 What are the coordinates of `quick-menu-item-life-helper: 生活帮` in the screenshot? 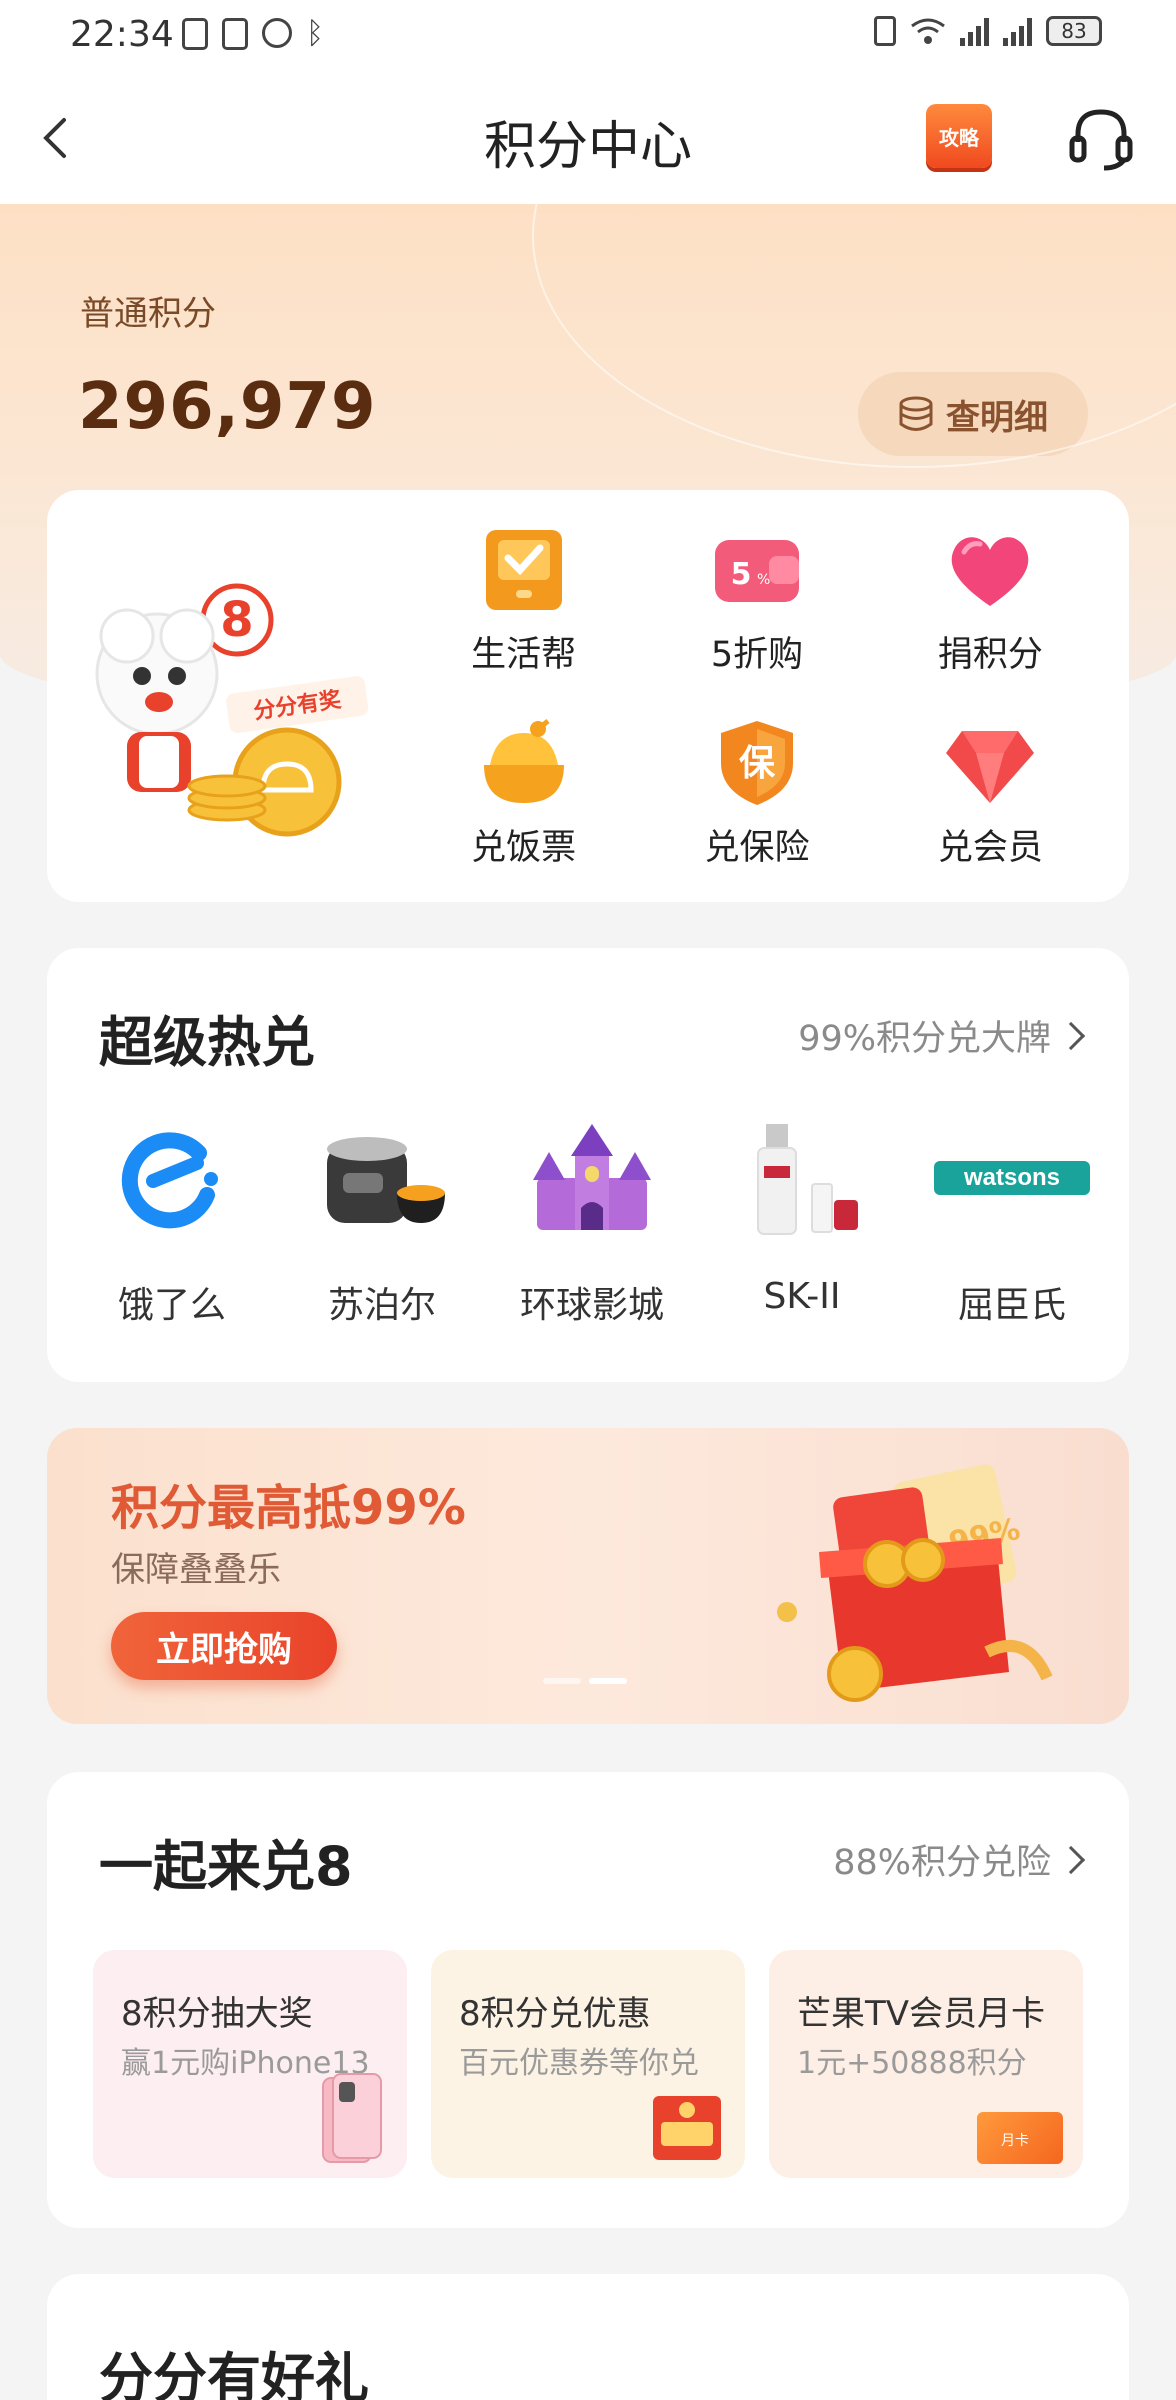 It's located at (523, 599).